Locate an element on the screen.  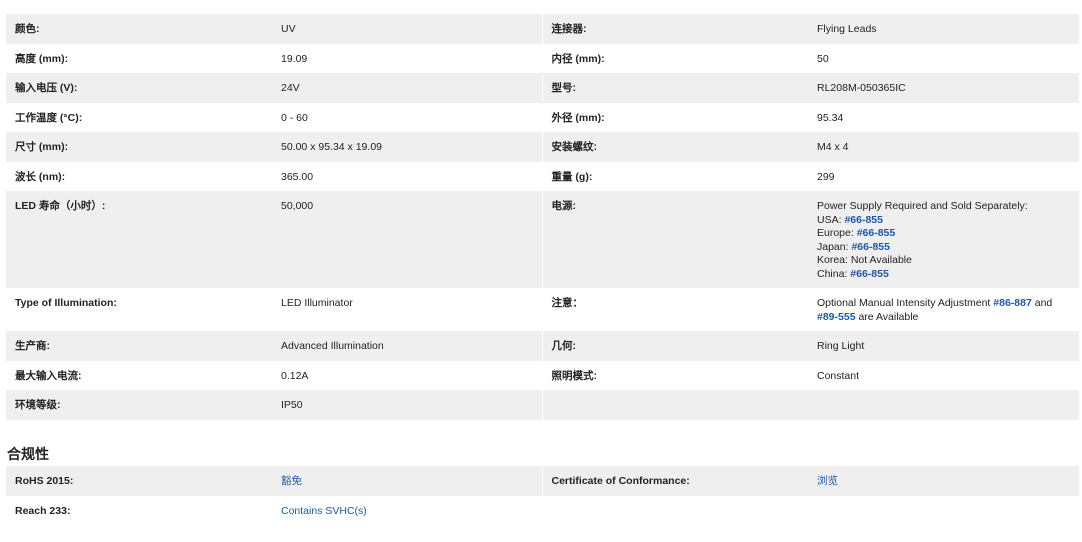
spec-row-temperature: 工作温度 (°C): 0 - 60 外径 (mm): 95.34 is located at coordinates (542, 117).